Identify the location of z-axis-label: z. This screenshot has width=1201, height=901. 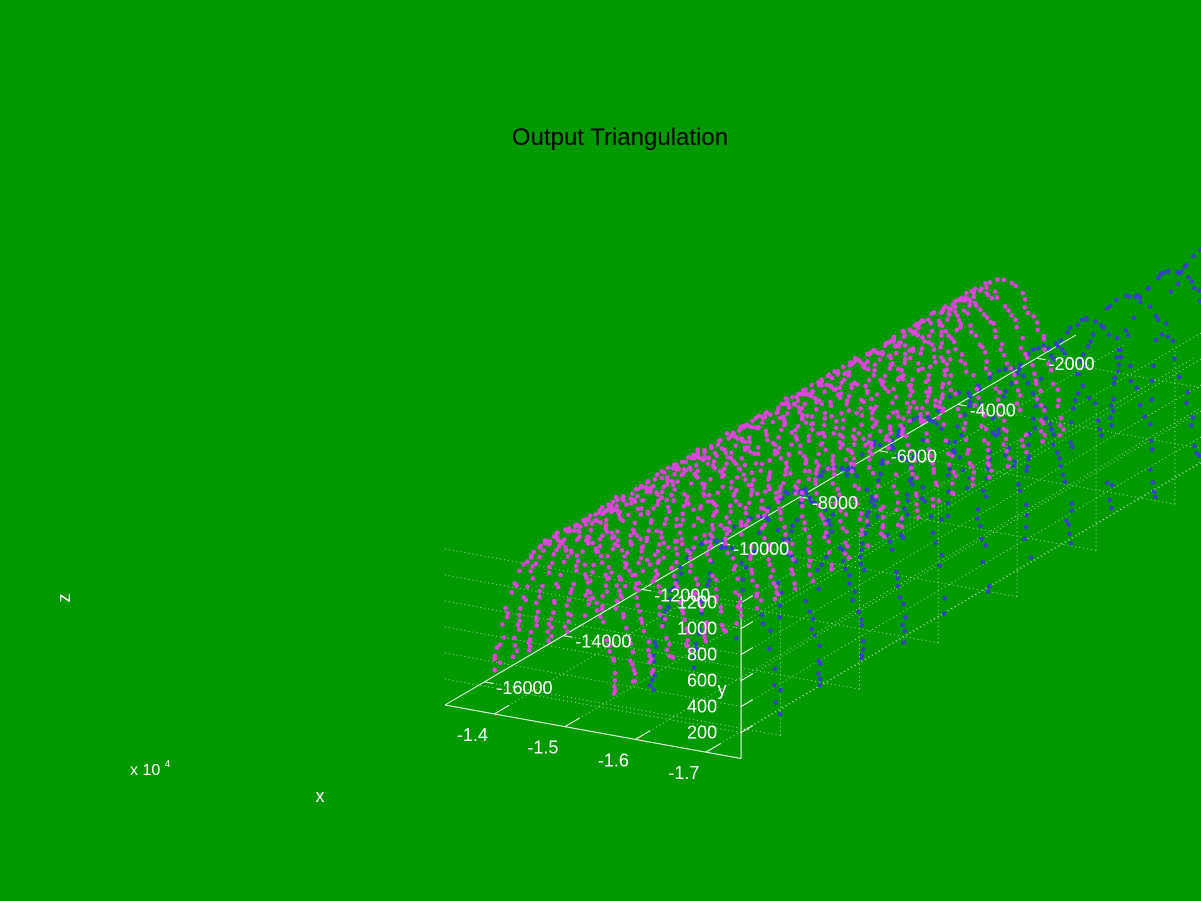
(64, 598).